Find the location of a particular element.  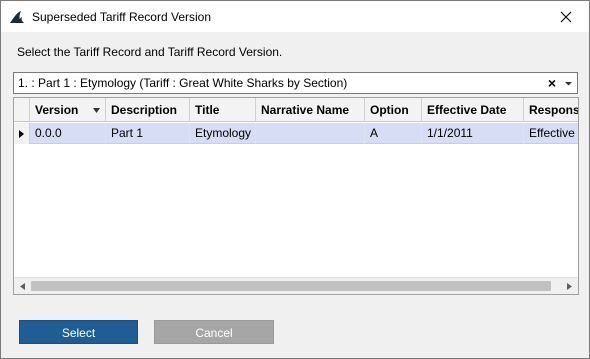

chevron-down-icon is located at coordinates (568, 83).